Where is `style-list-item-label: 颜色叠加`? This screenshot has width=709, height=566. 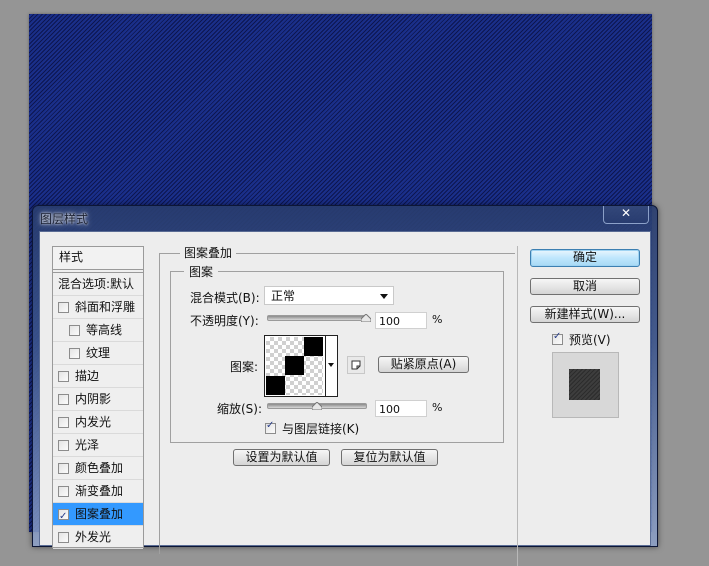
style-list-item-label: 颜色叠加 is located at coordinates (99, 468).